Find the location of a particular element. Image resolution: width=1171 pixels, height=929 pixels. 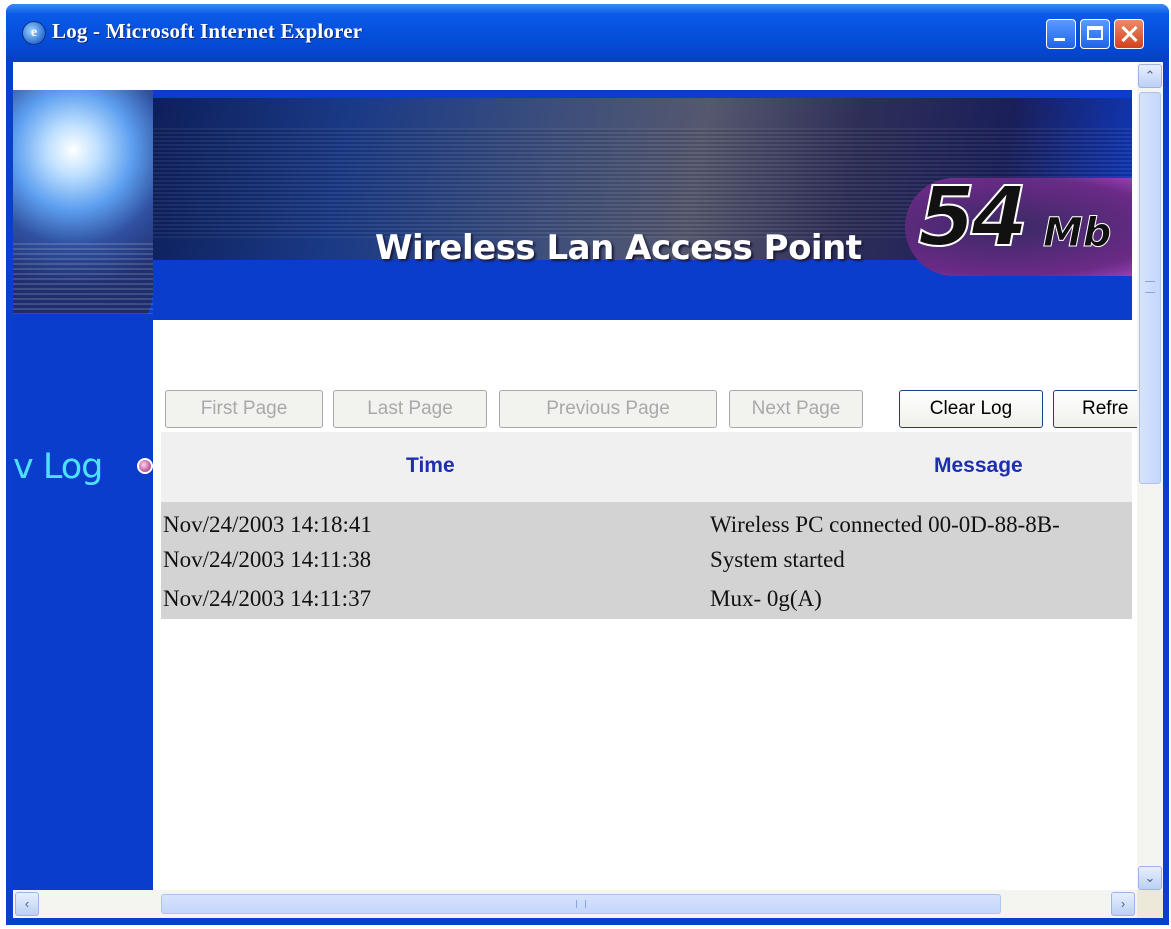

maximize-button is located at coordinates (1095, 34).